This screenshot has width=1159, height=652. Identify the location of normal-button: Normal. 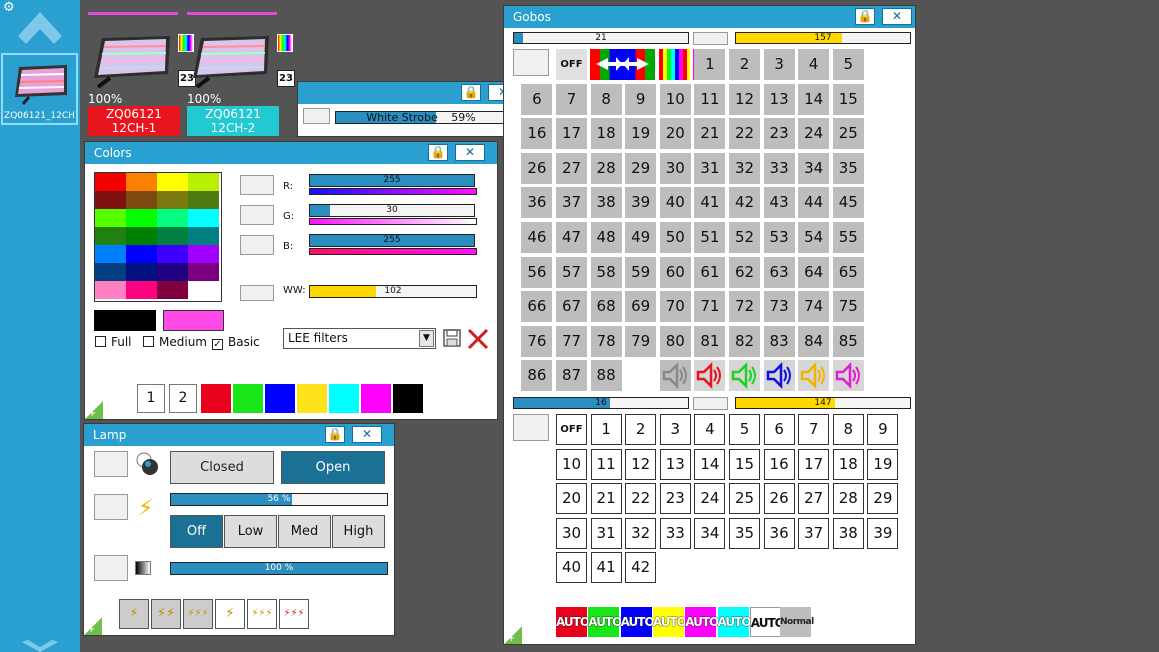
(797, 622).